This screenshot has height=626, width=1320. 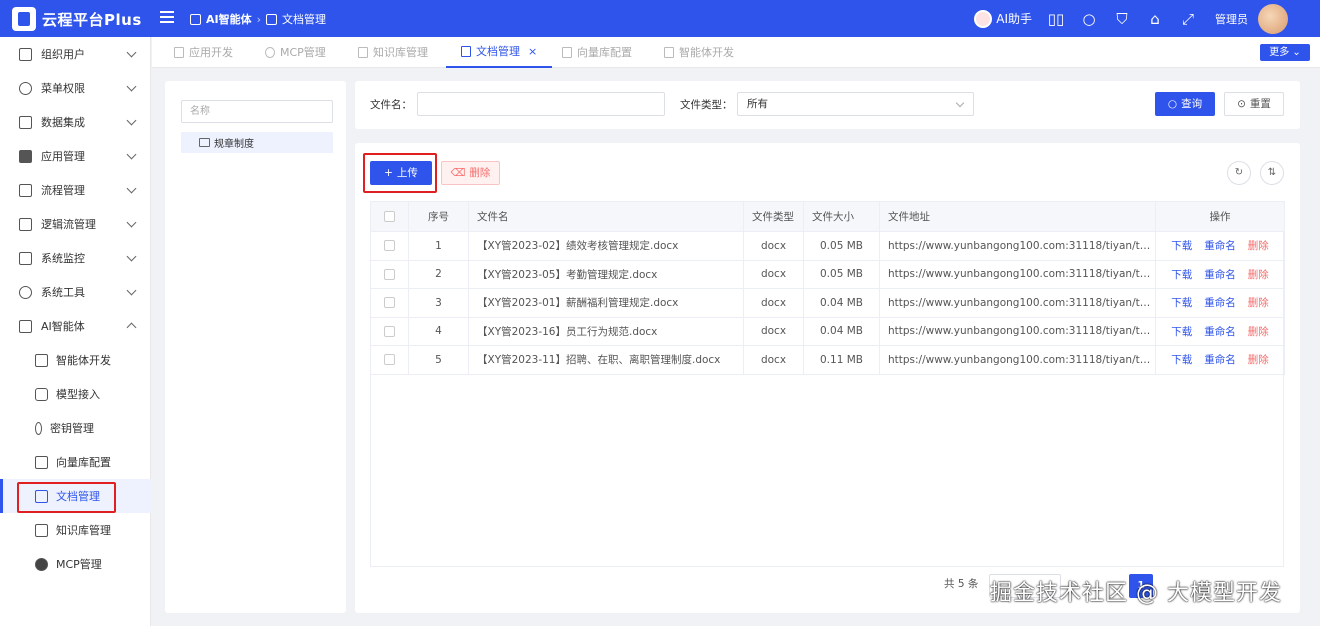 I want to click on sidebar-item-system-monitor: 系统监控, so click(x=75, y=258).